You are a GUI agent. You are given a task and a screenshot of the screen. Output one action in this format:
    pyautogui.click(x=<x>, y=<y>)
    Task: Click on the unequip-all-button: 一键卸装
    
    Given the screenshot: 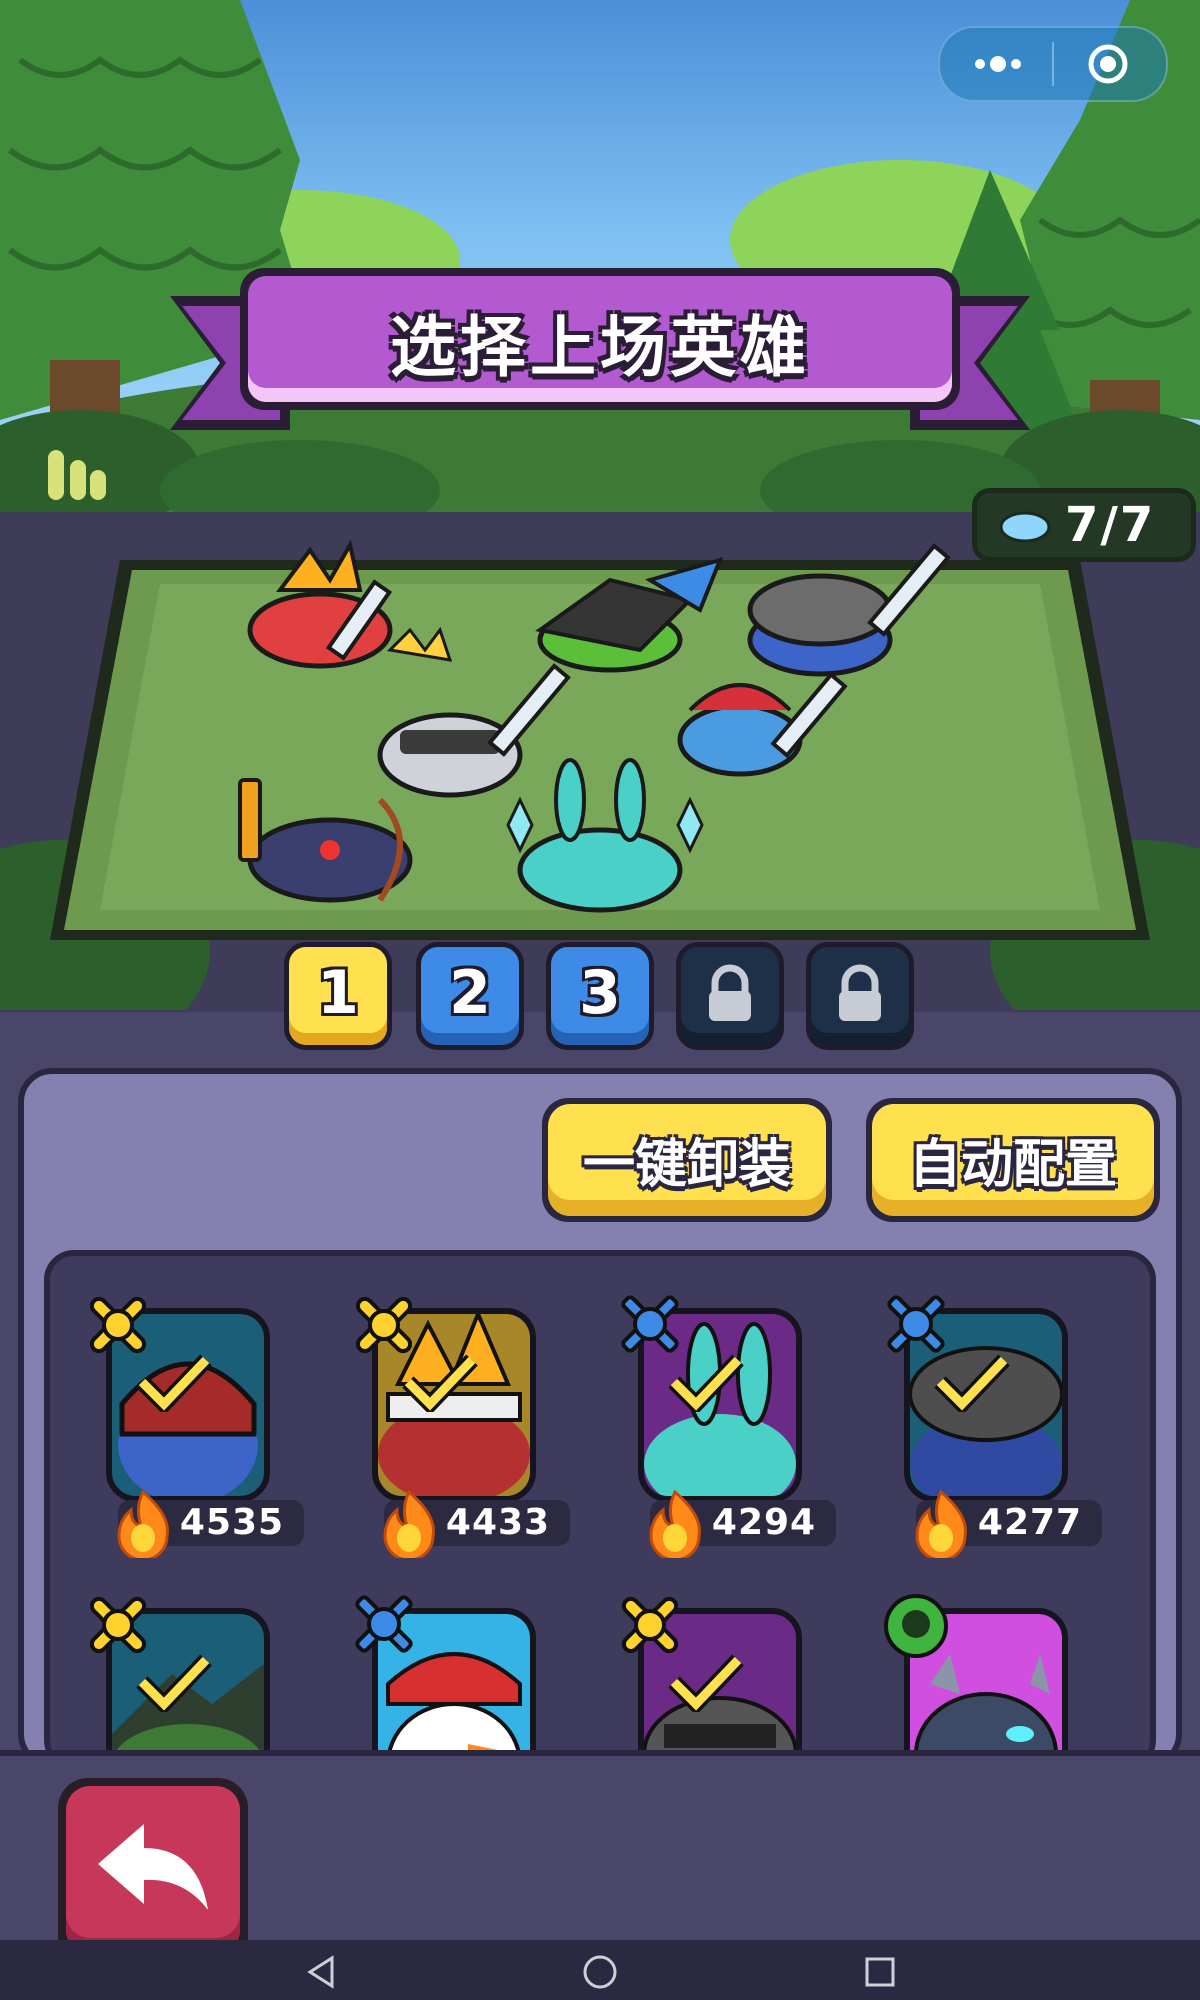 What is the action you would take?
    pyautogui.click(x=687, y=1160)
    